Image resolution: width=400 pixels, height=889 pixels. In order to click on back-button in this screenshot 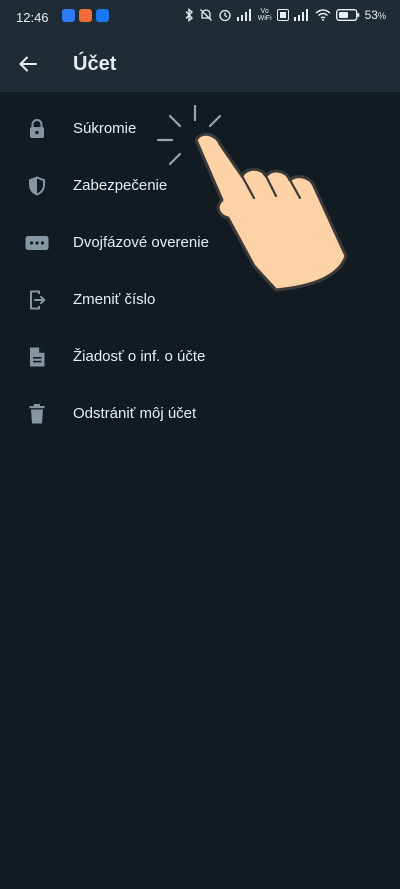, I will do `click(28, 64)`.